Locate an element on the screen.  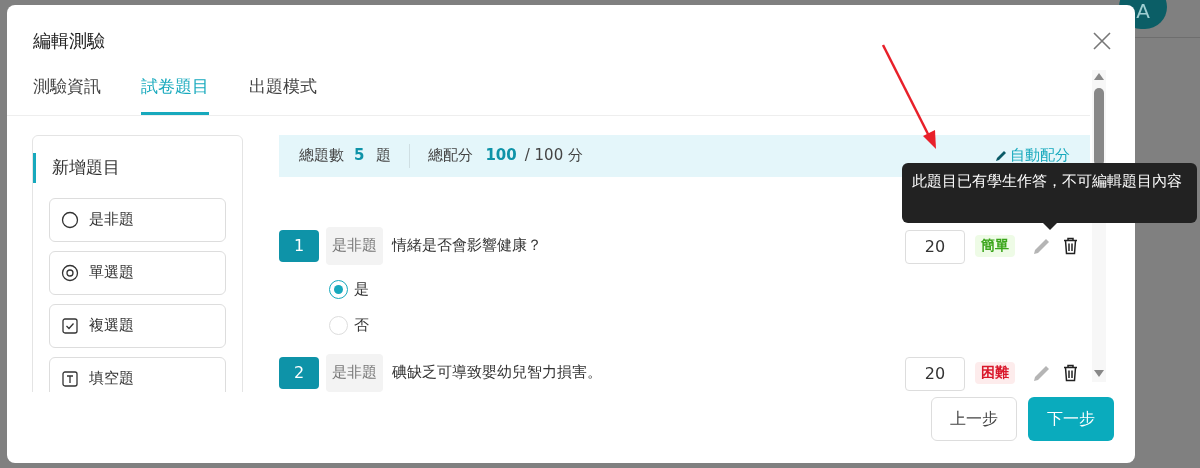
sidebar-title: 新增題目 is located at coordinates (86, 167).